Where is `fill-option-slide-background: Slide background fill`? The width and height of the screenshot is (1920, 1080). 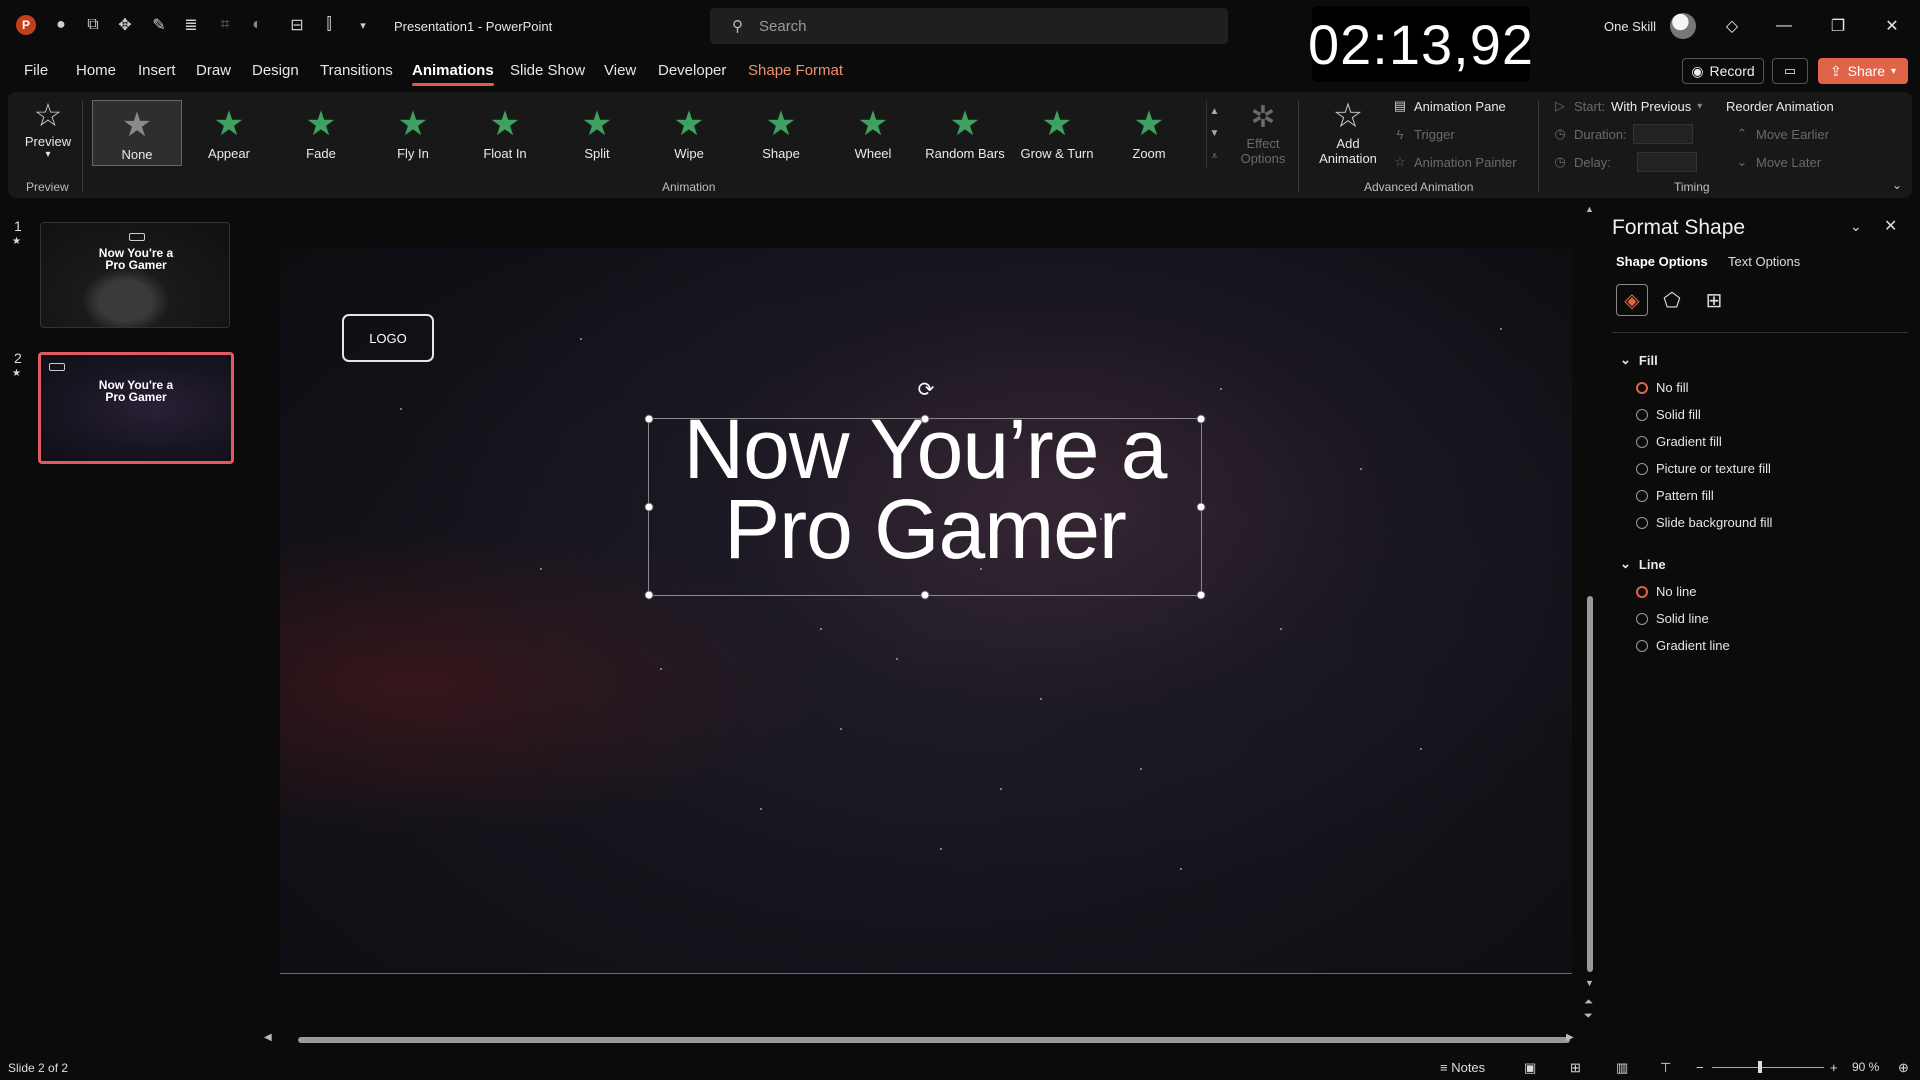 fill-option-slide-background: Slide background fill is located at coordinates (1704, 522).